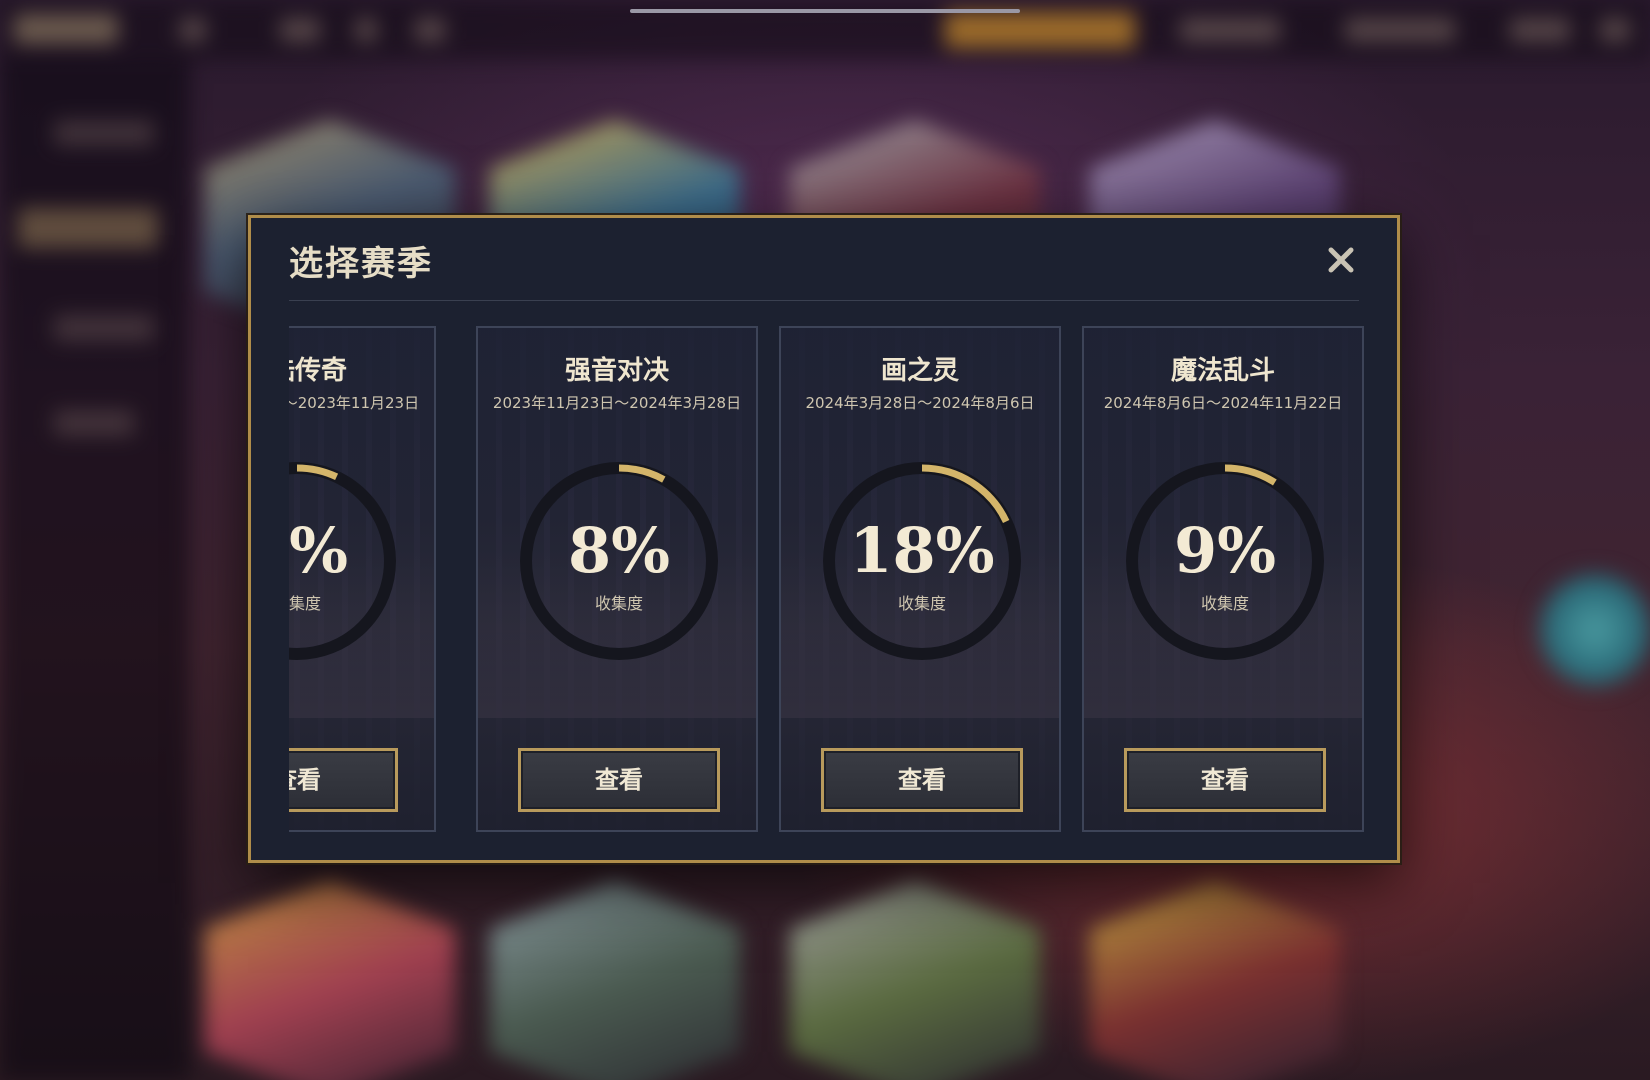 Image resolution: width=1650 pixels, height=1080 pixels. I want to click on close-button, so click(1341, 260).